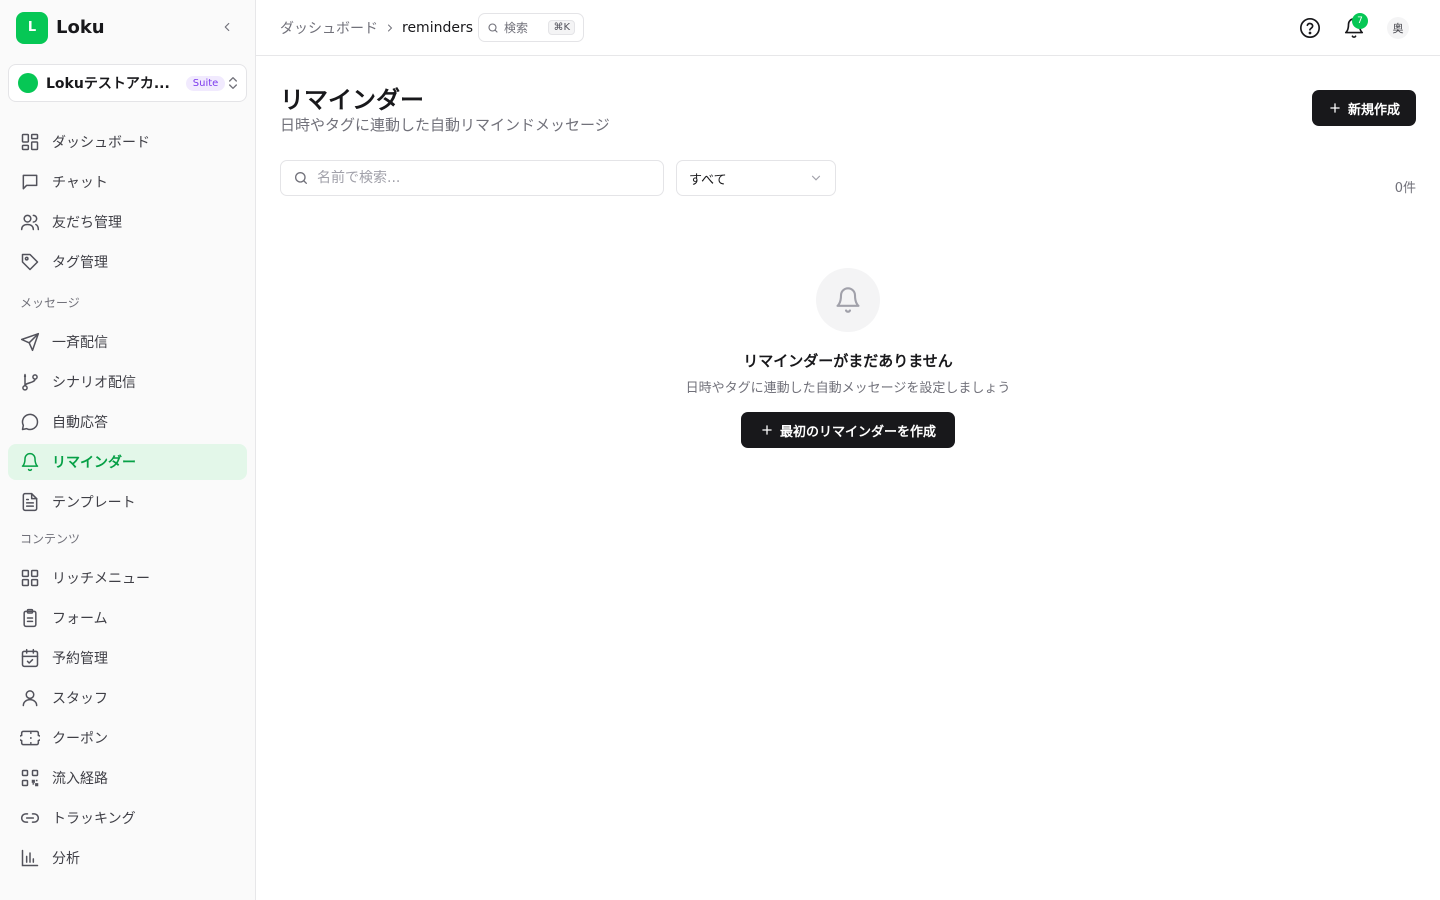  I want to click on sidebar-item-label: トラッキング, so click(94, 819).